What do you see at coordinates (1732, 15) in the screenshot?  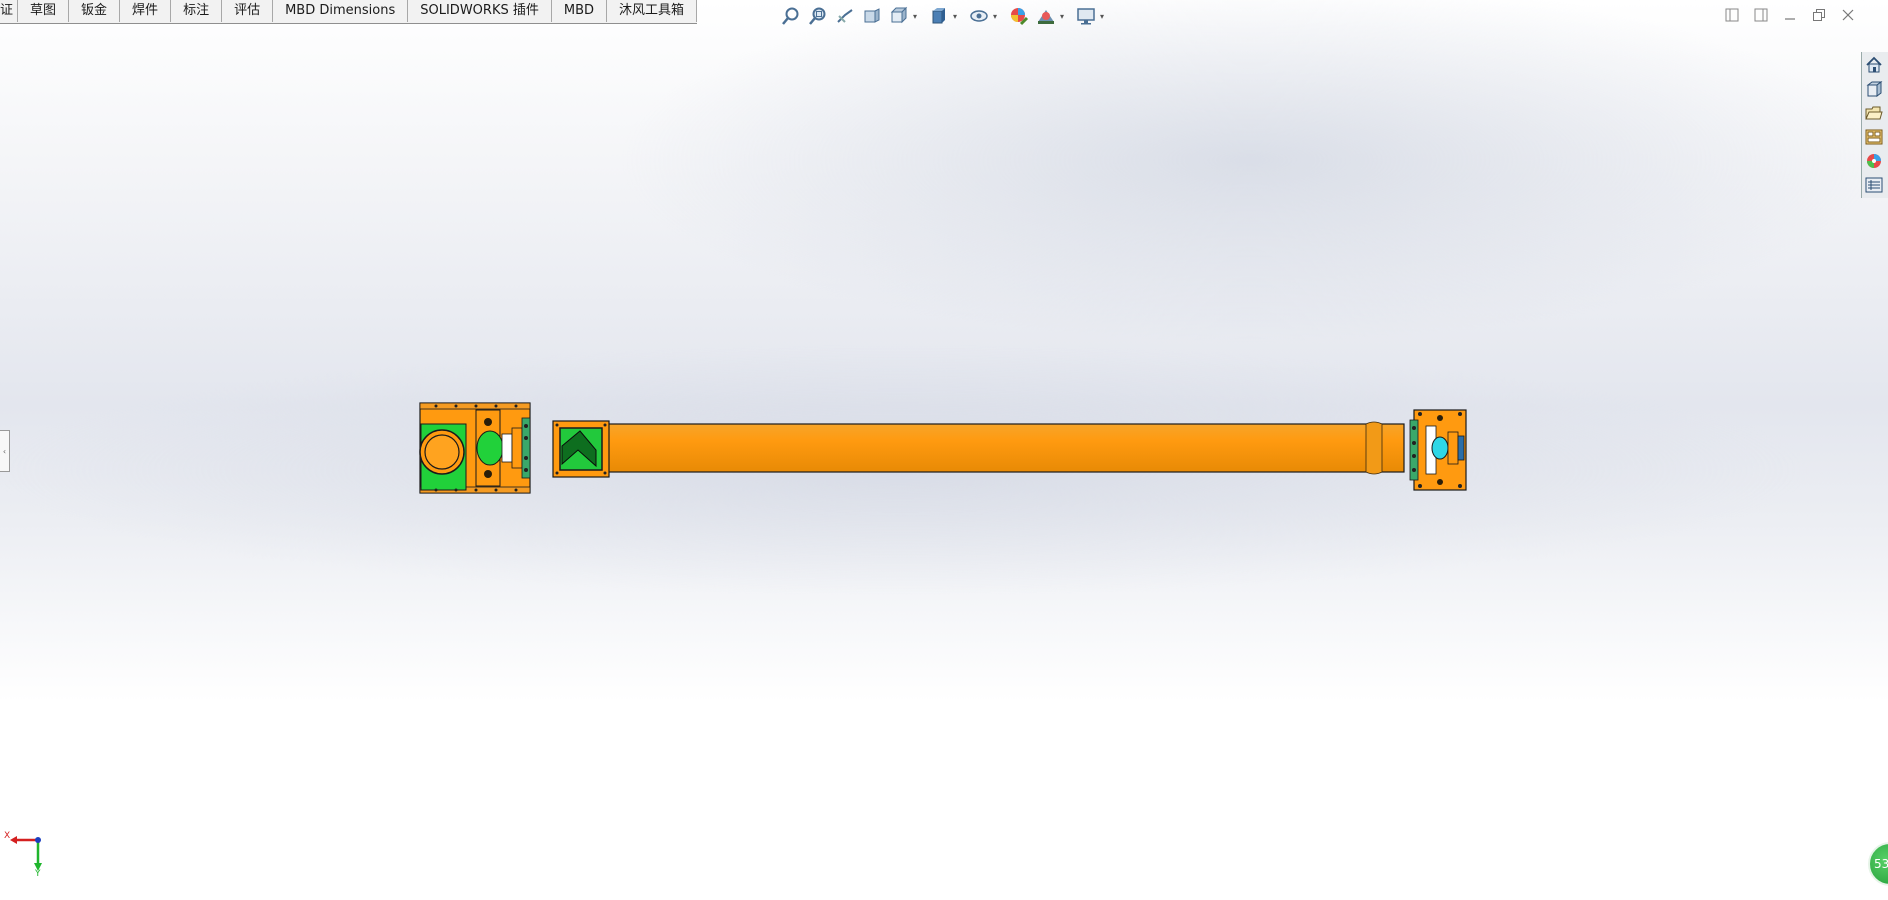 I see `tile-left-icon` at bounding box center [1732, 15].